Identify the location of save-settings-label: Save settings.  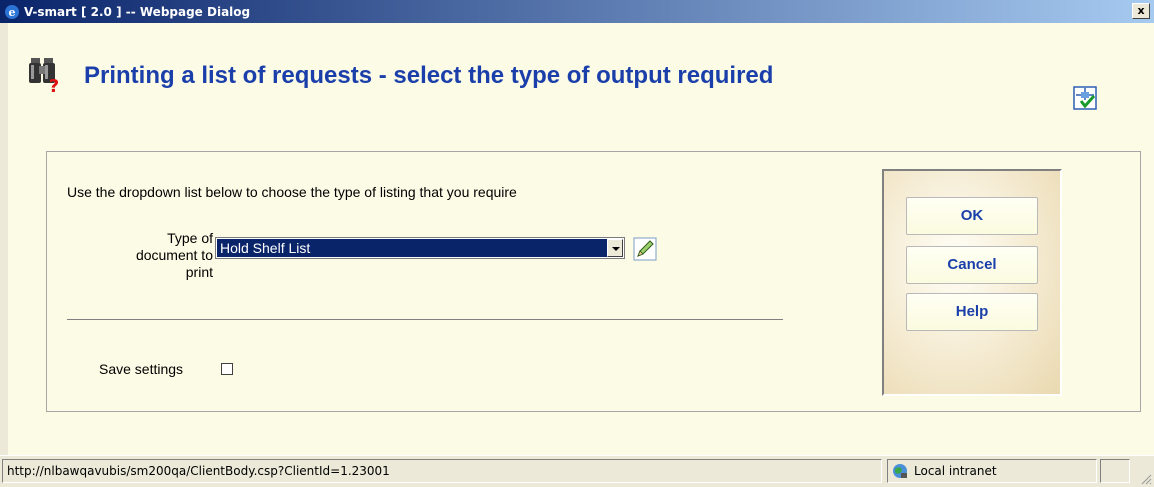
(141, 369).